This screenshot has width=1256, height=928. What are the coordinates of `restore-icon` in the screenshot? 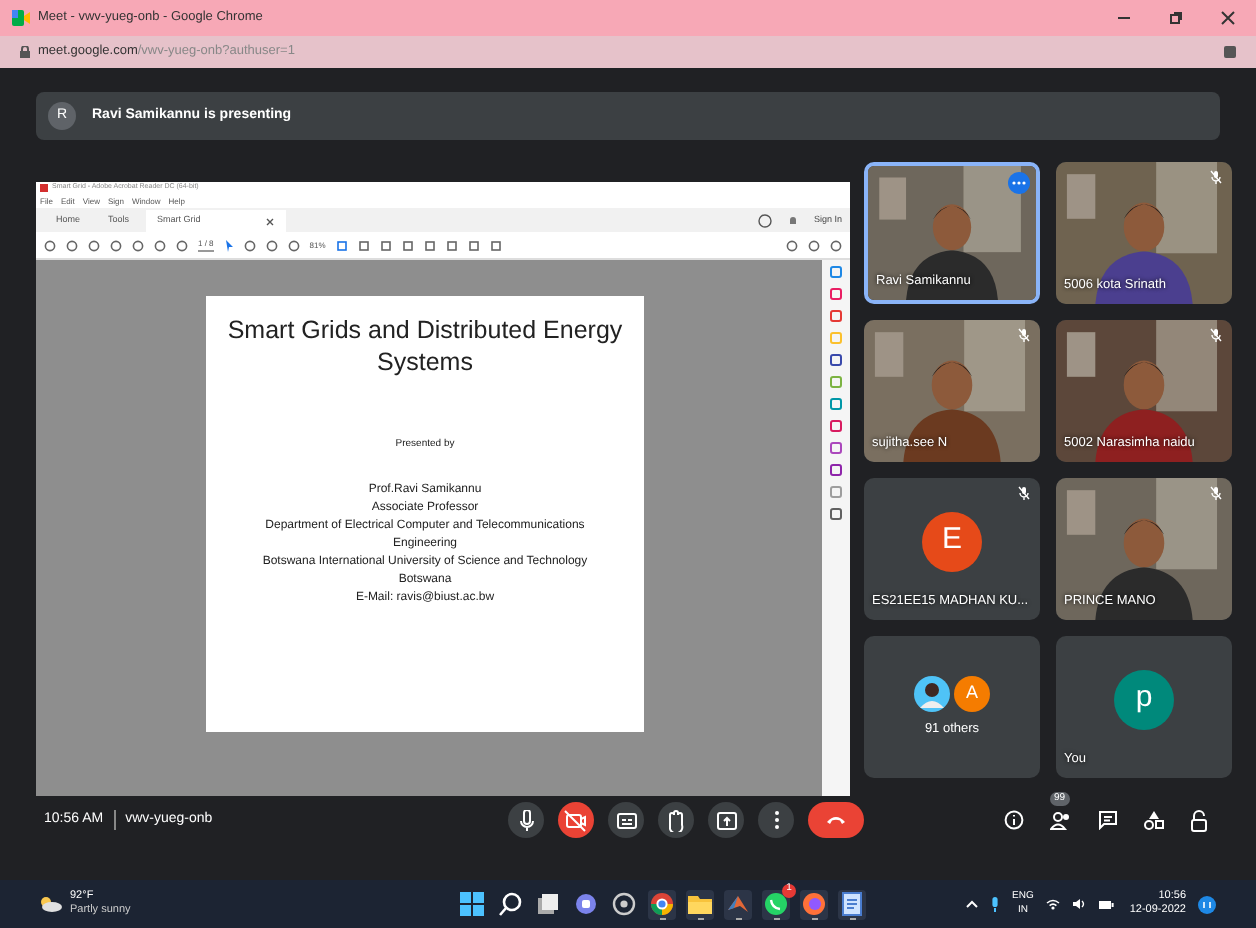 It's located at (1176, 18).